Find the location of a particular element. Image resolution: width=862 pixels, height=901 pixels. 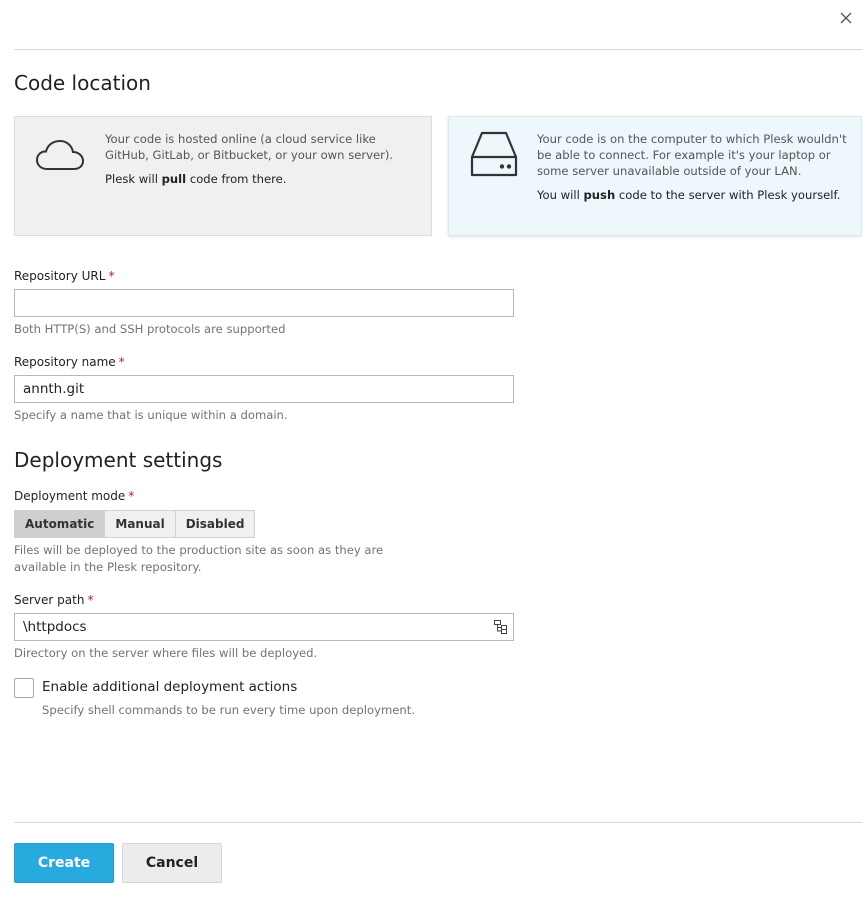

footer-divider is located at coordinates (438, 822).